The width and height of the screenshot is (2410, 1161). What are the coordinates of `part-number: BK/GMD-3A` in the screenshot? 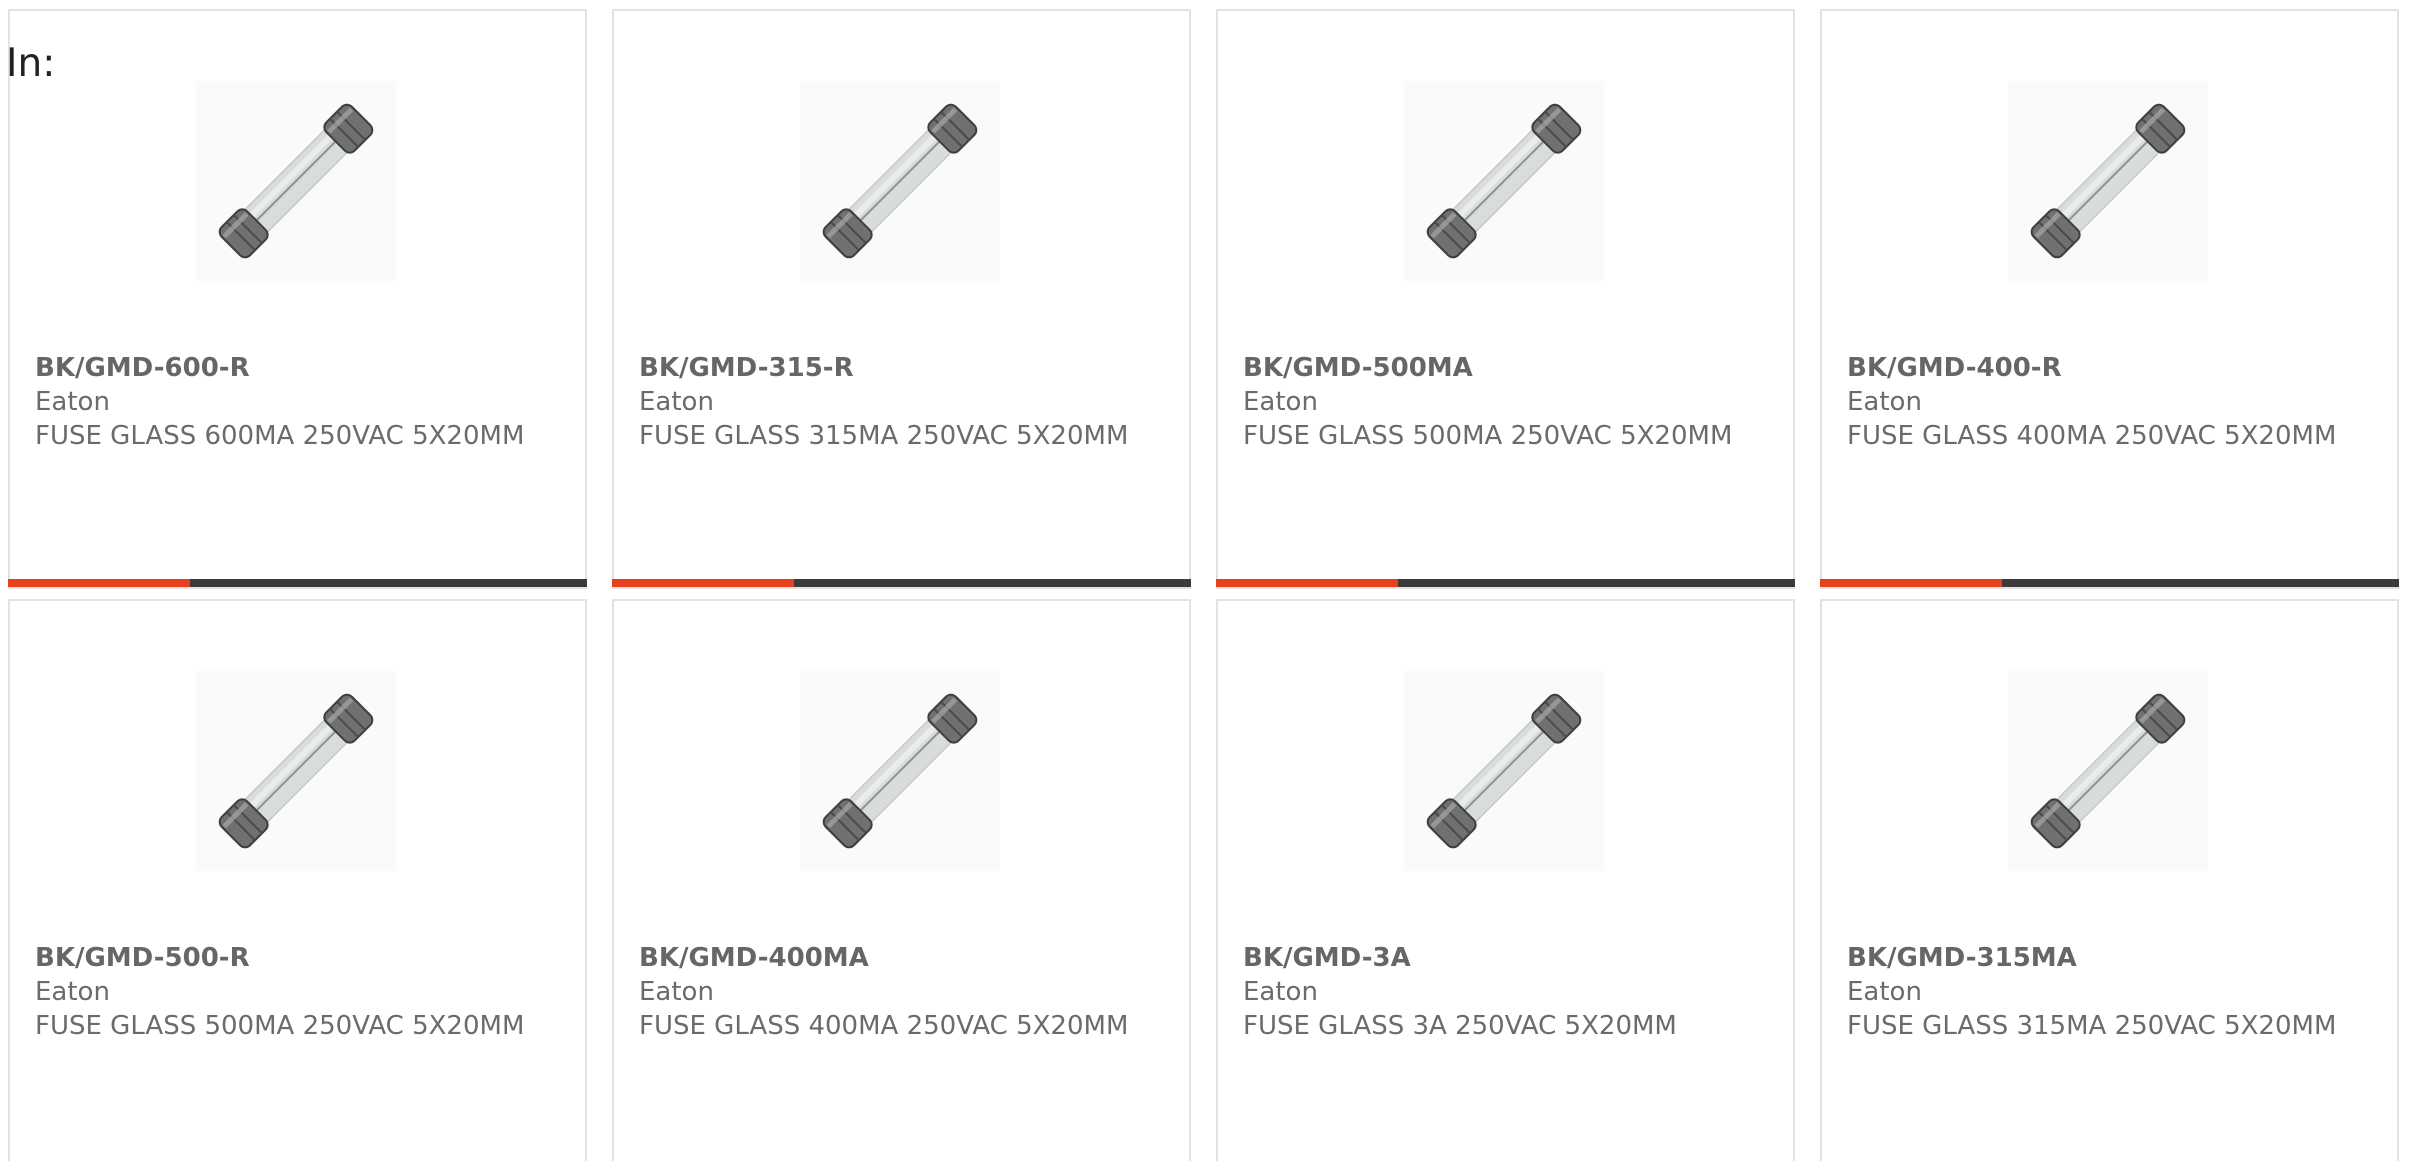 It's located at (1505, 958).